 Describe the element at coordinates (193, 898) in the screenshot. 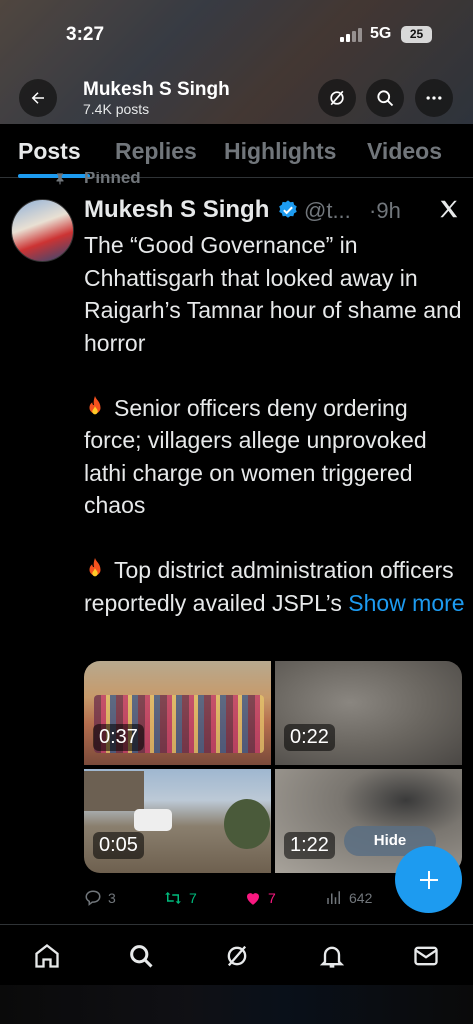

I see `retweet-count: 7` at that location.